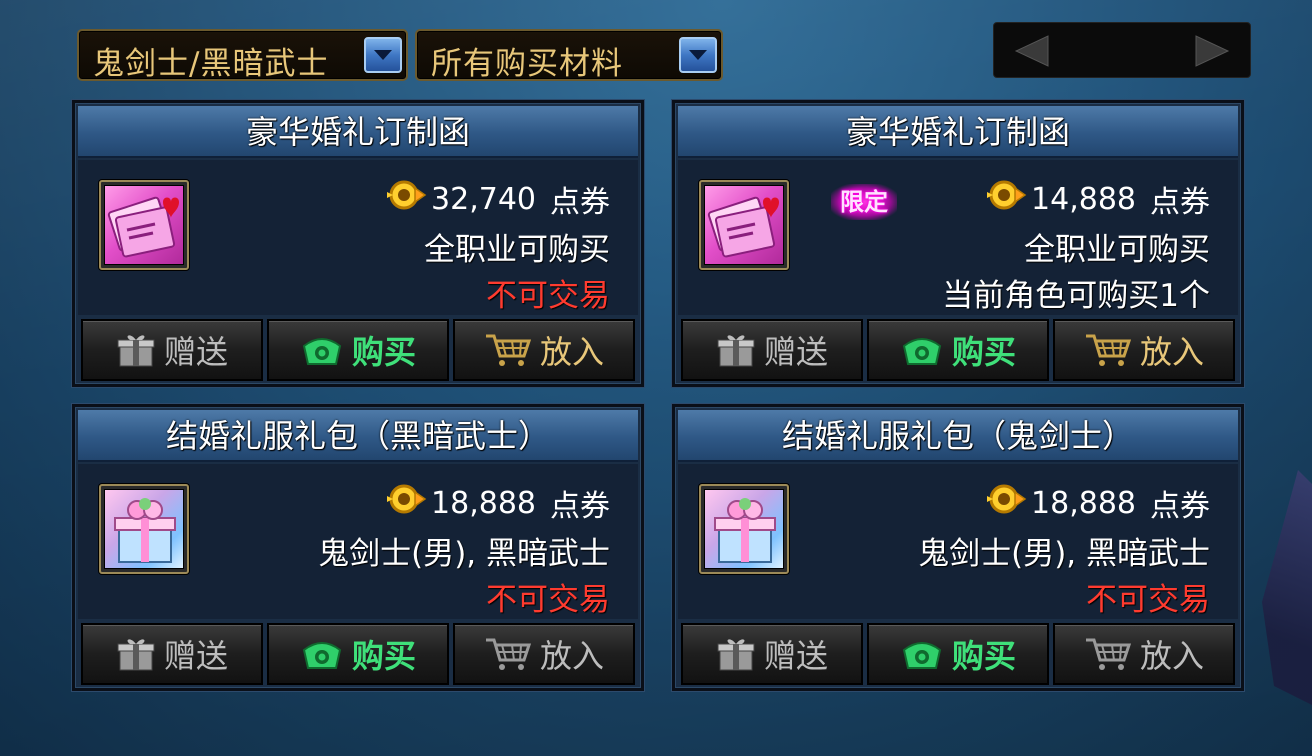 This screenshot has width=1312, height=756. I want to click on prev-page-arrow-icon, so click(1032, 53).